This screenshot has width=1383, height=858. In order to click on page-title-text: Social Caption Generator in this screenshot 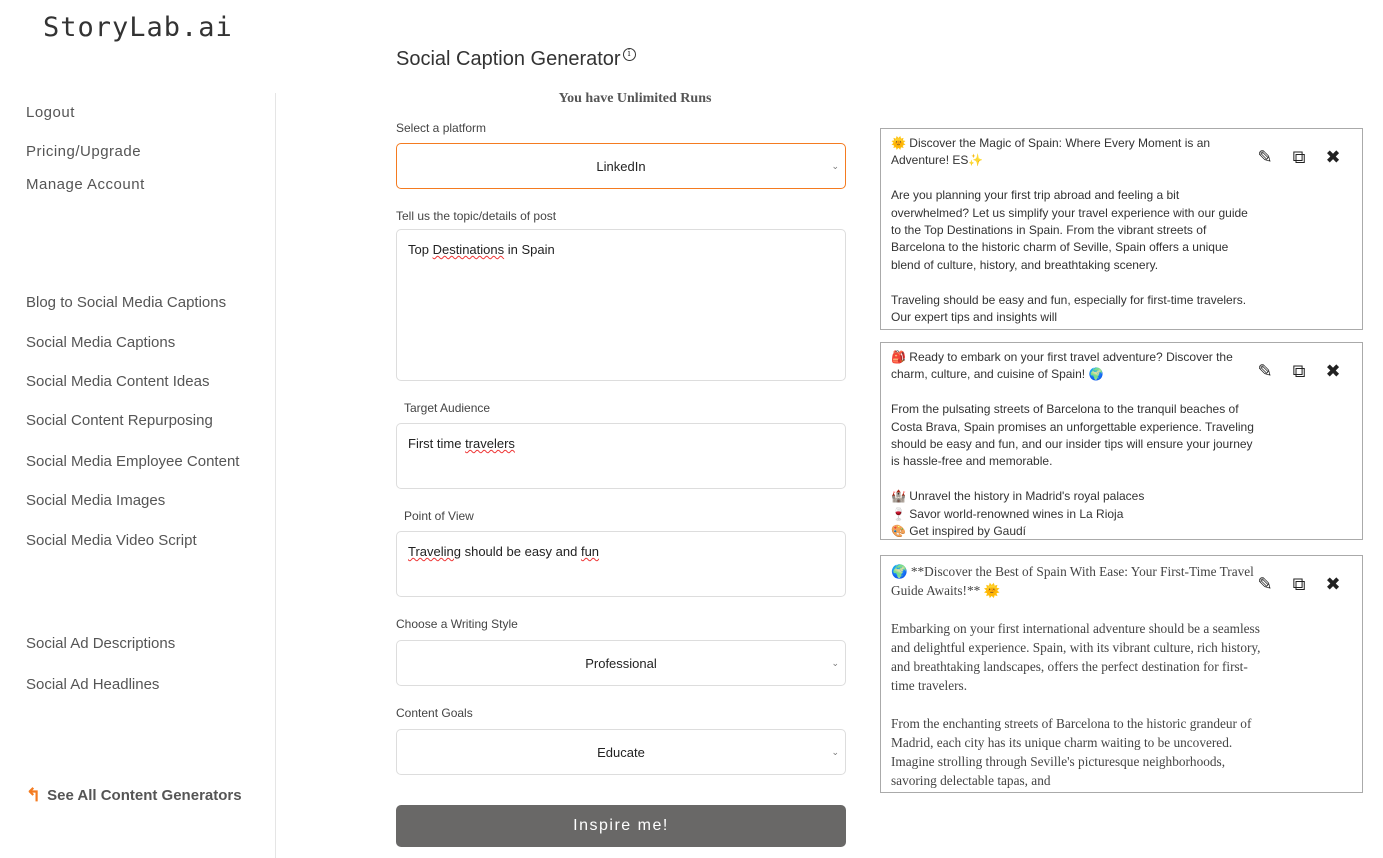, I will do `click(508, 59)`.